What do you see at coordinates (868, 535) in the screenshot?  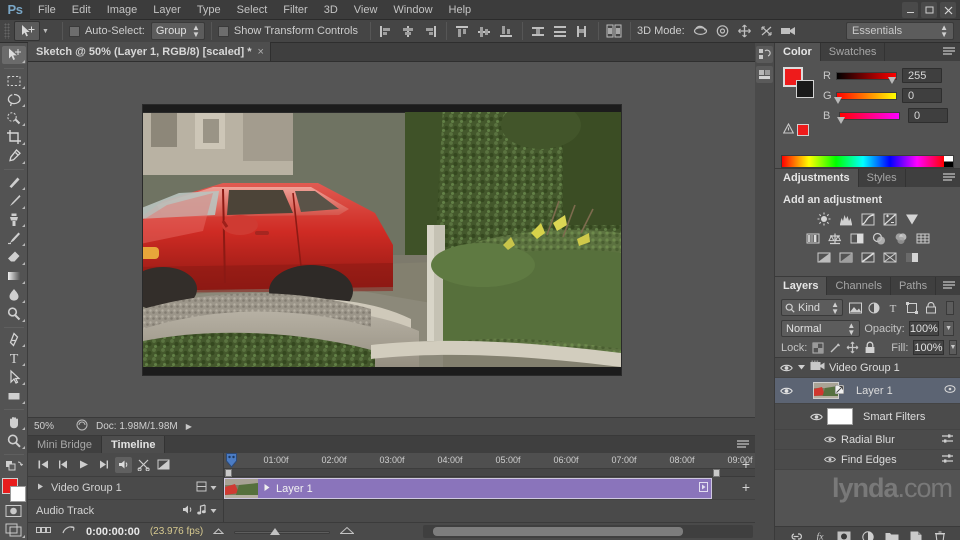 I see `new-adjustment-layer-icon` at bounding box center [868, 535].